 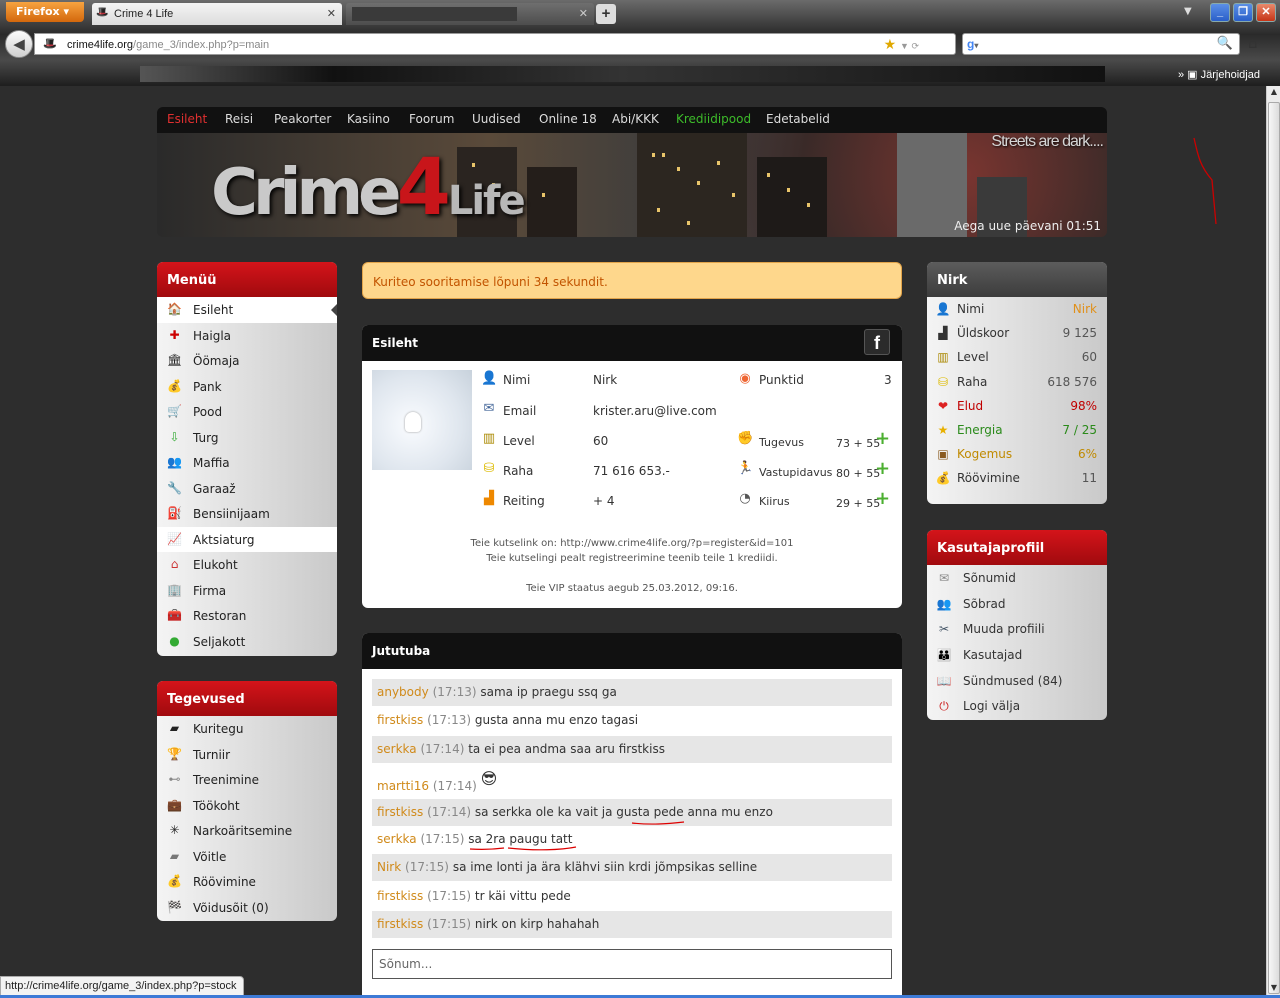 I want to click on profile-item-logi-valja: ⏻ Logi välja, so click(x=1017, y=706).